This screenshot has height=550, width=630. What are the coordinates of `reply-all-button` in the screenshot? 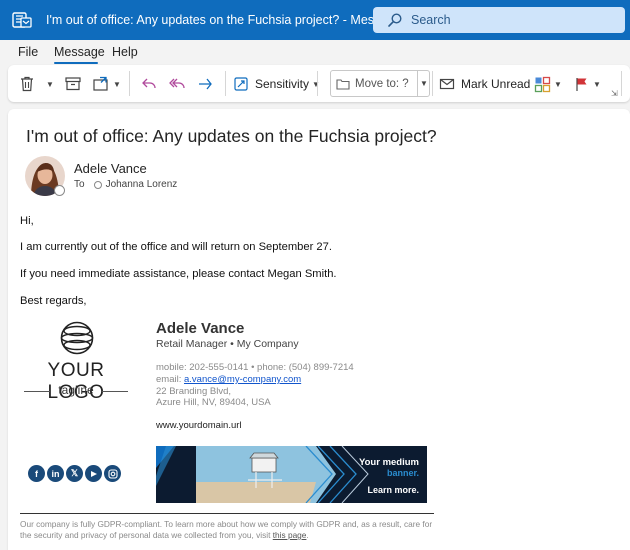 It's located at (177, 84).